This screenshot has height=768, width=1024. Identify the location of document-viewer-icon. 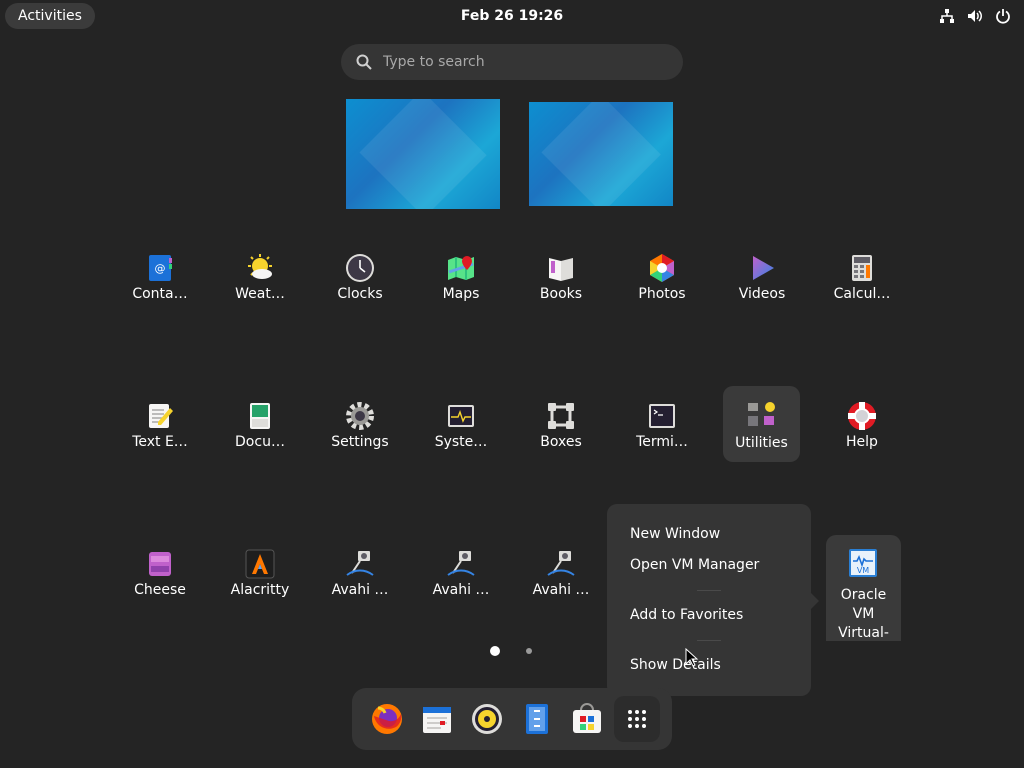
(260, 416).